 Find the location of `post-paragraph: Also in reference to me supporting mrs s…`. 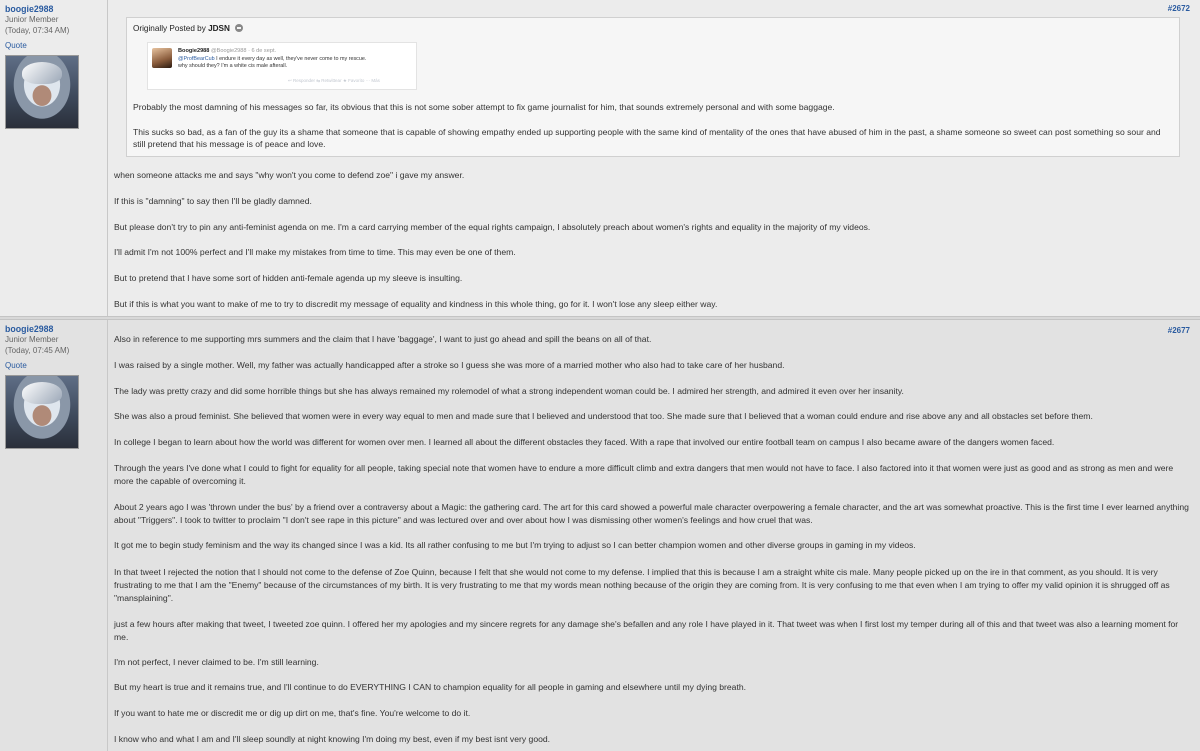

post-paragraph: Also in reference to me supporting mrs s… is located at coordinates (383, 339).